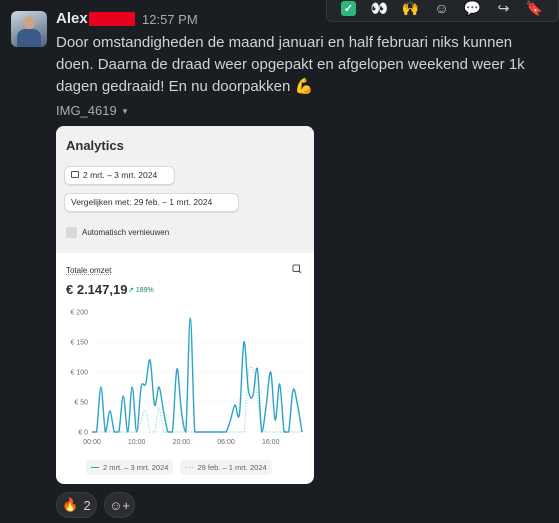 Image resolution: width=559 pixels, height=523 pixels. Describe the element at coordinates (112, 19) in the screenshot. I see `redaction-bar` at that location.